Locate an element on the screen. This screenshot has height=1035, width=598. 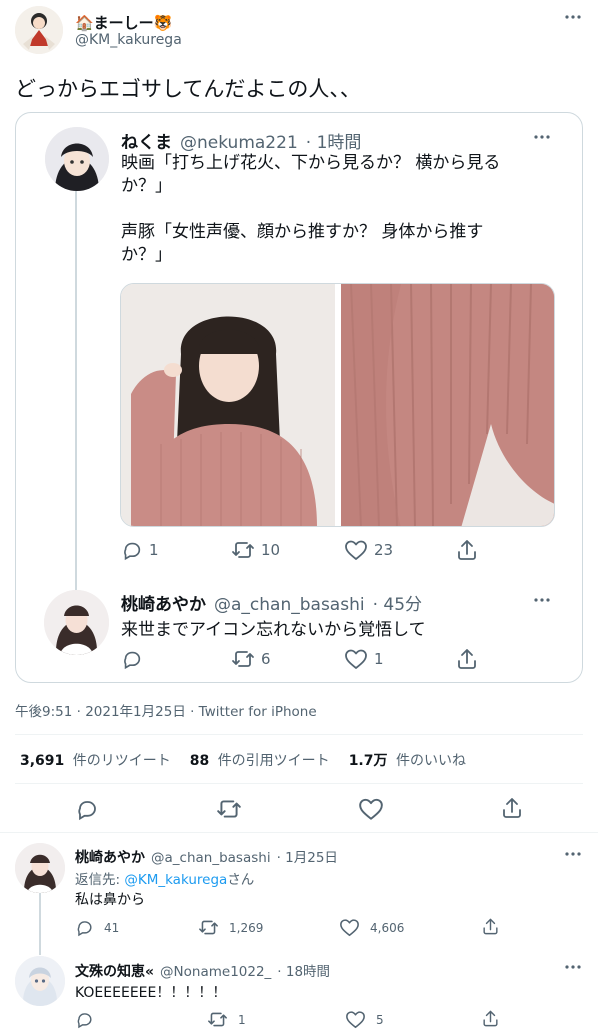
like-count: 4,606 is located at coordinates (387, 927).